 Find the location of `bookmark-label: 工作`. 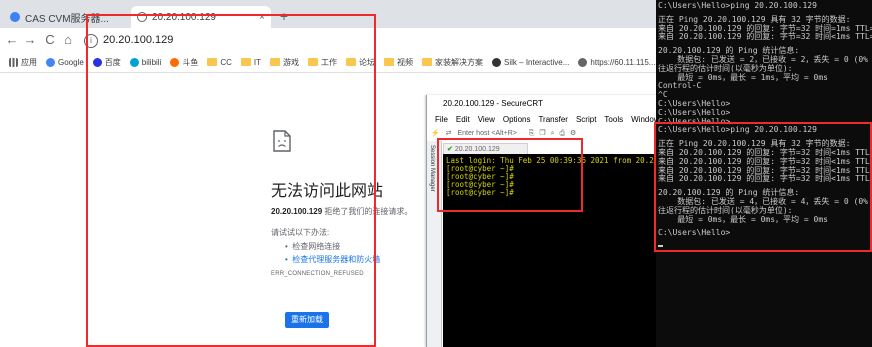

bookmark-label: 工作 is located at coordinates (329, 62).